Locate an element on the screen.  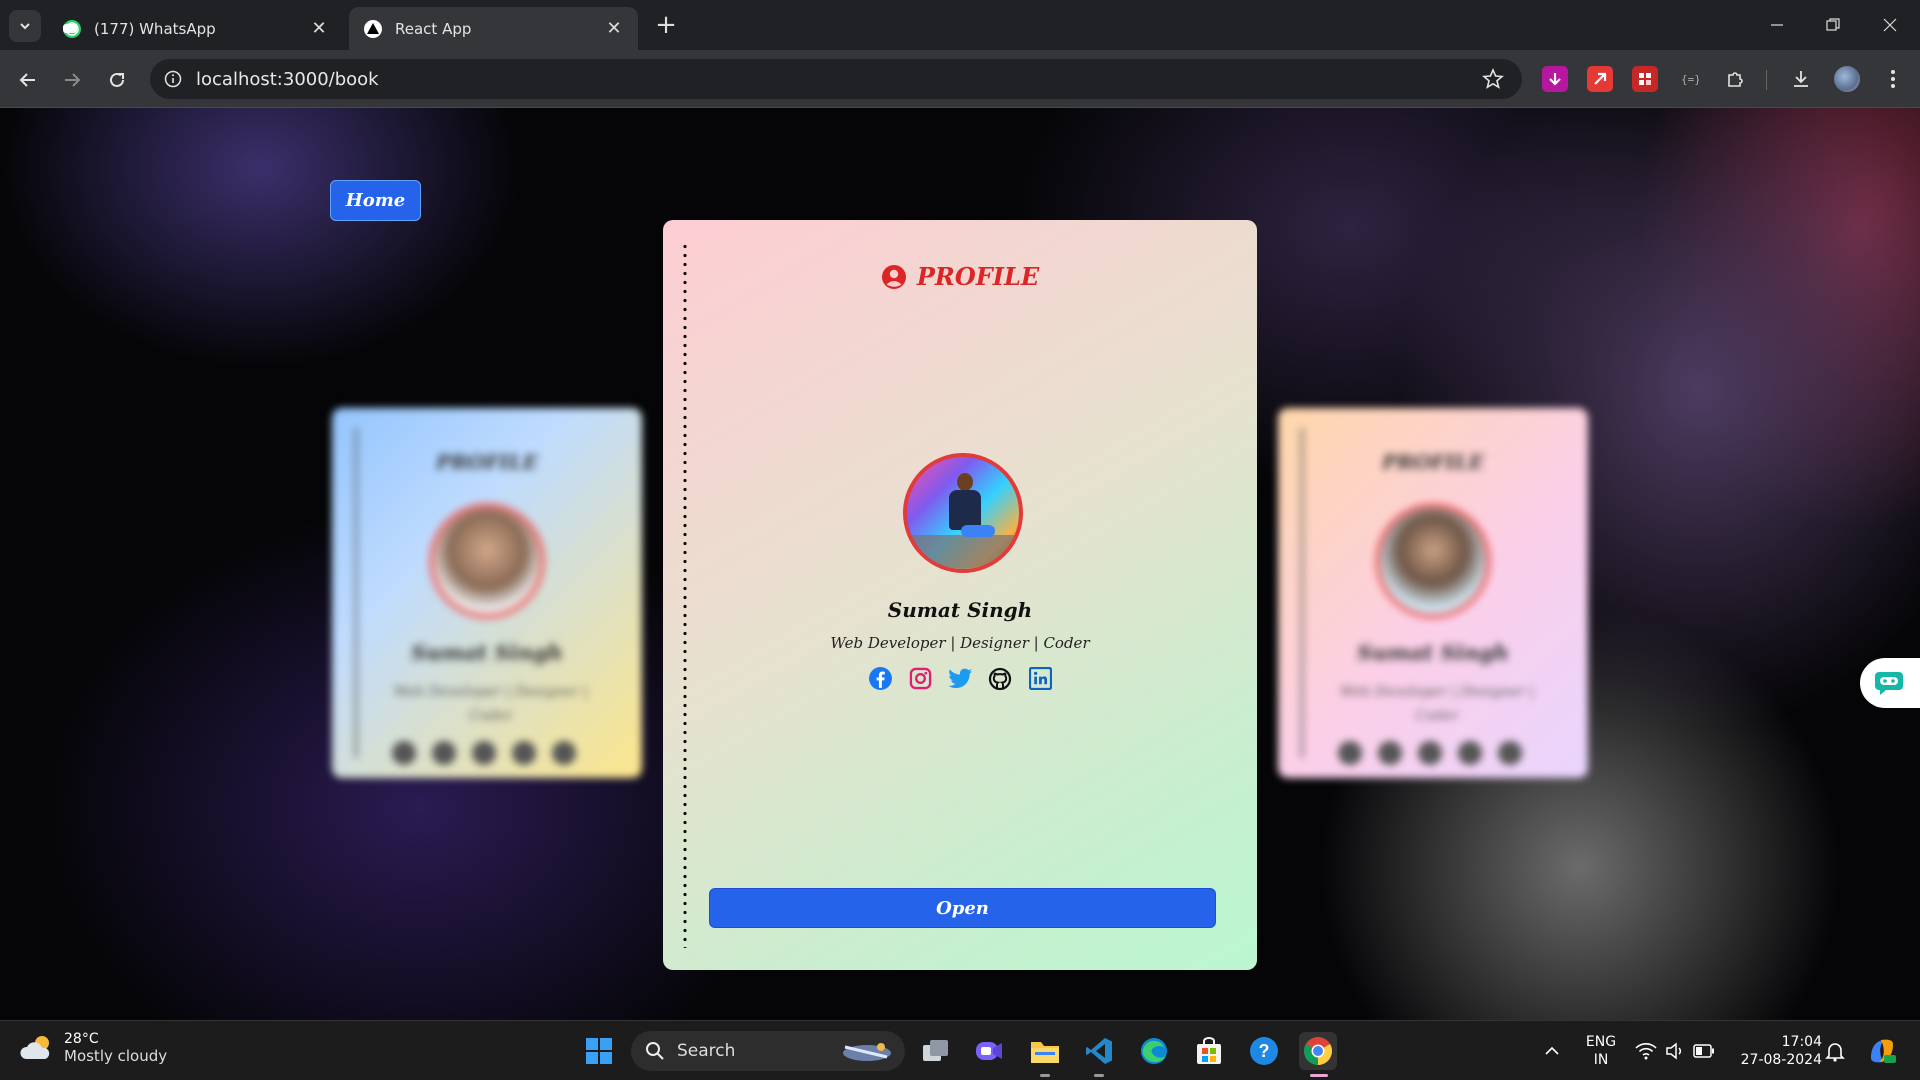
store-button is located at coordinates (1209, 1051).